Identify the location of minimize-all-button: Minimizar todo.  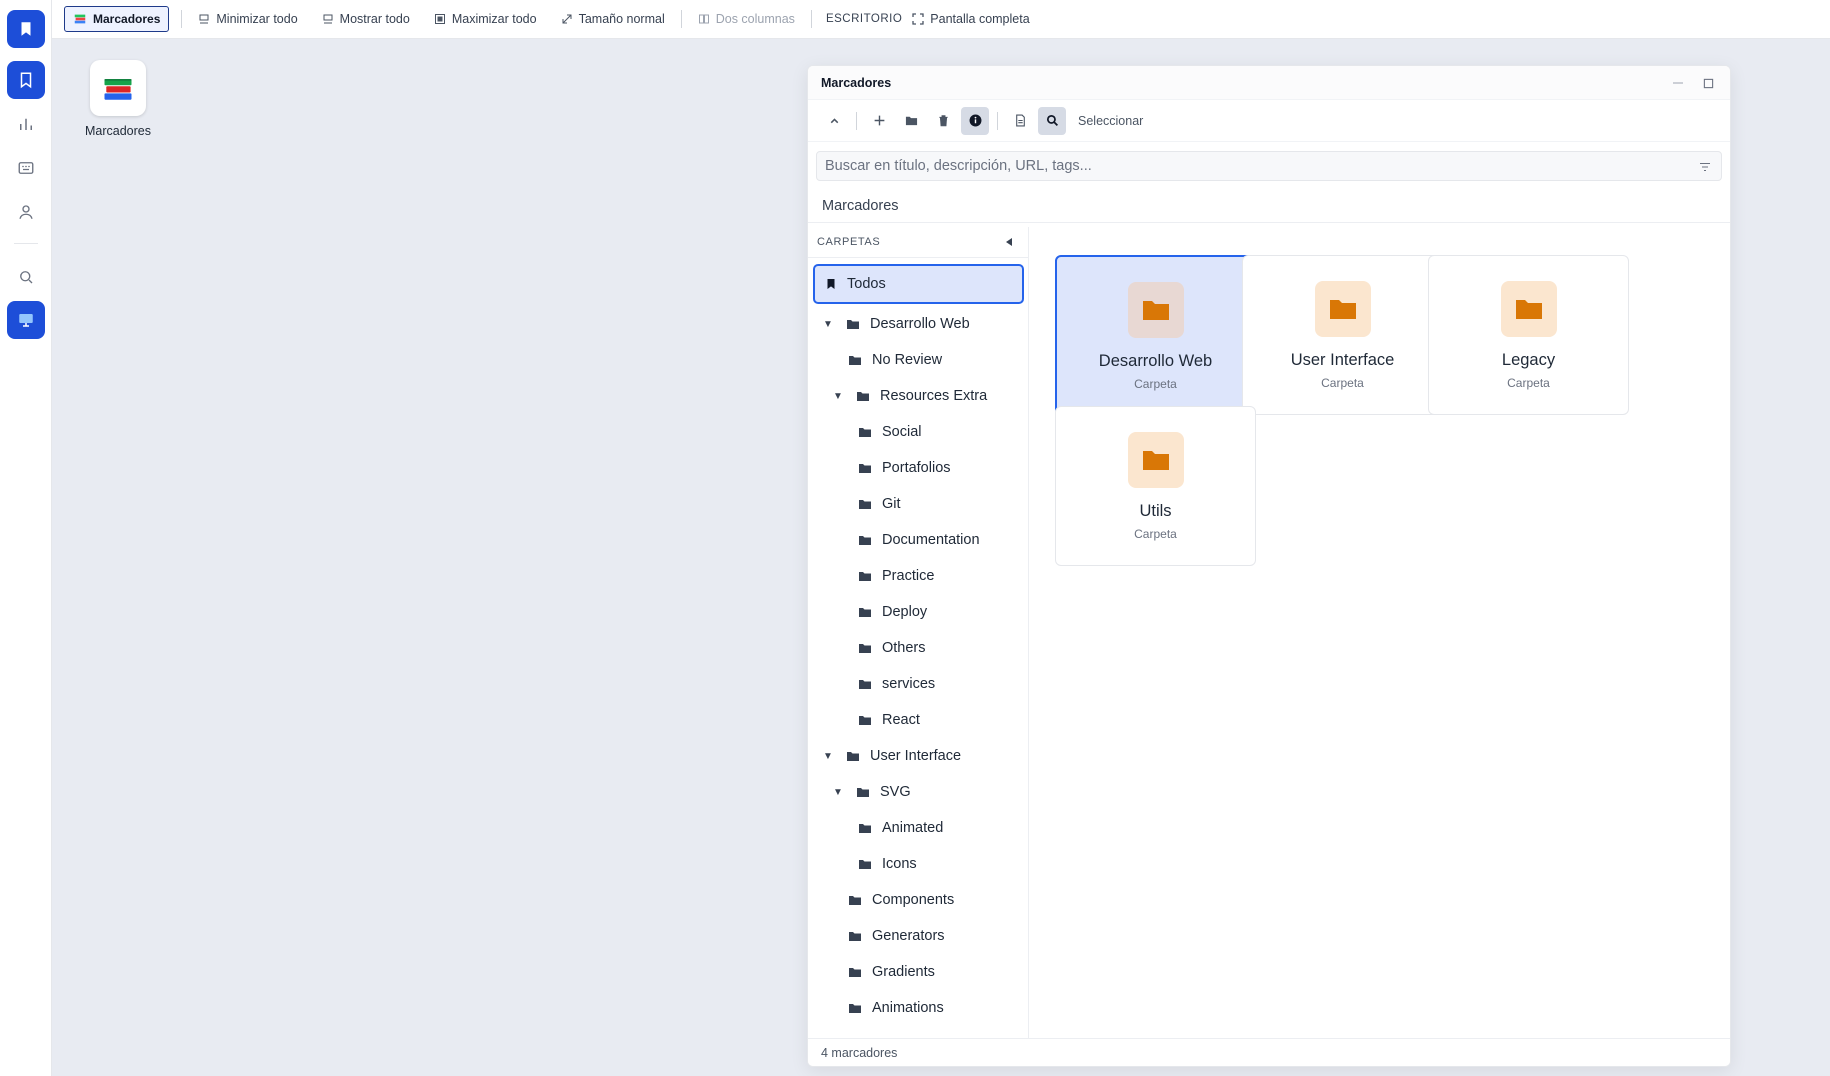
(247, 19).